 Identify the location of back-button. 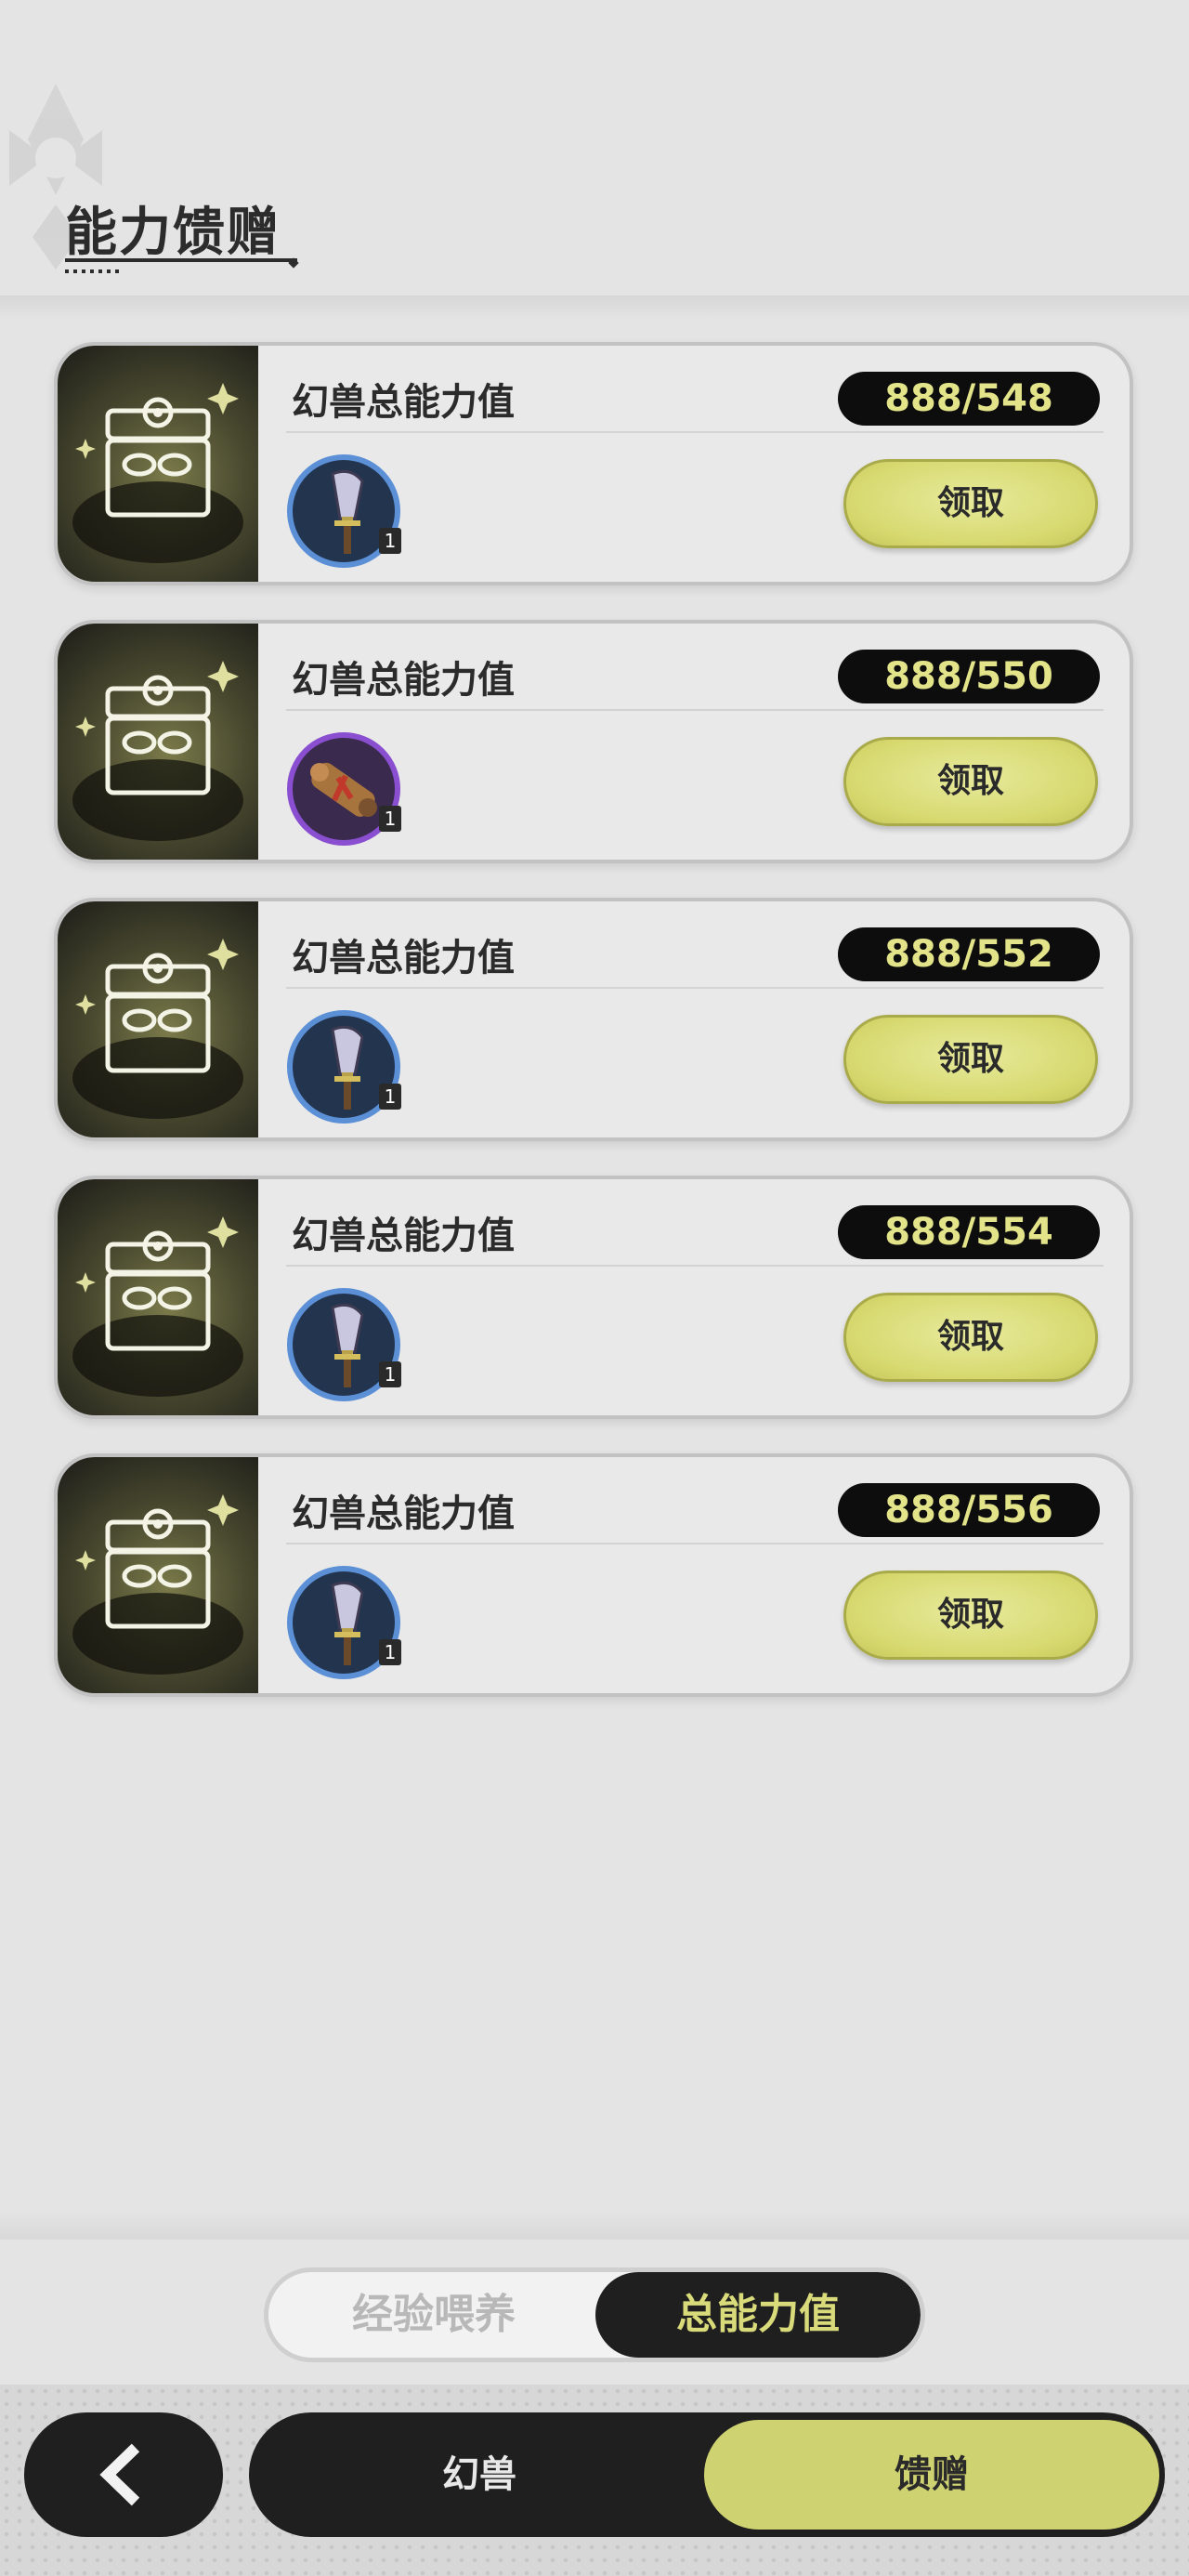
(123, 2474).